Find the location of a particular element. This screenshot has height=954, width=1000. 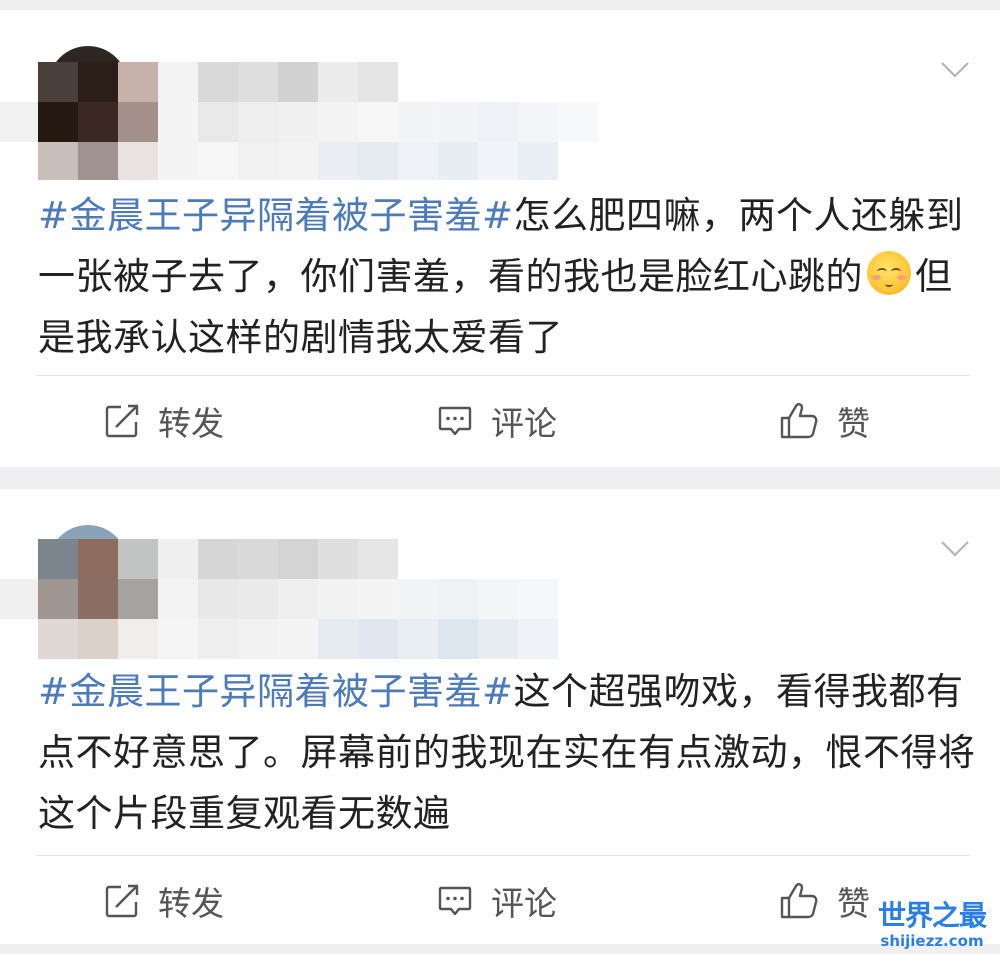

site-watermark: 世界之最 shijiezz.com is located at coordinates (932, 925).